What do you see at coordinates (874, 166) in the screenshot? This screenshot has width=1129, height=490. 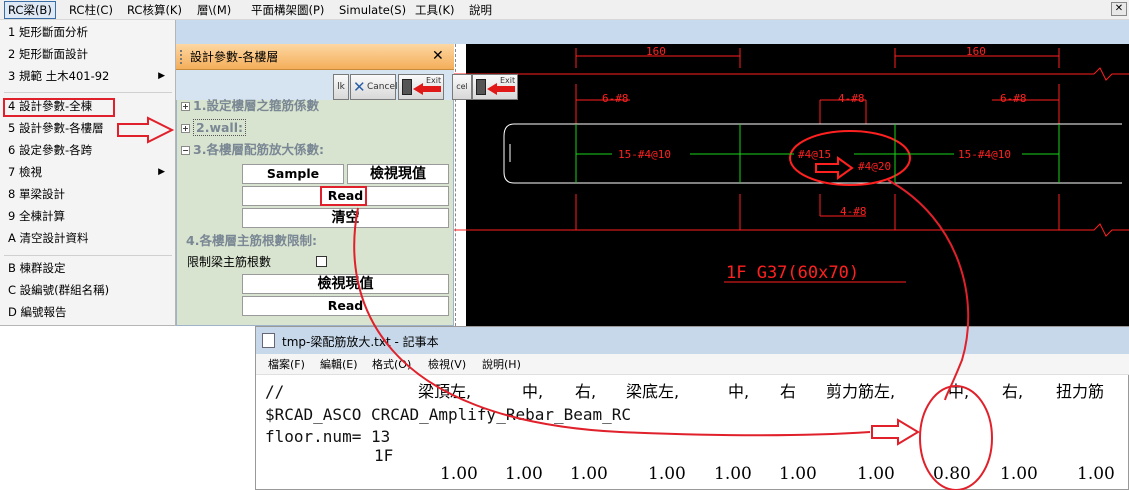 I see `stirrup-label: #4@20` at bounding box center [874, 166].